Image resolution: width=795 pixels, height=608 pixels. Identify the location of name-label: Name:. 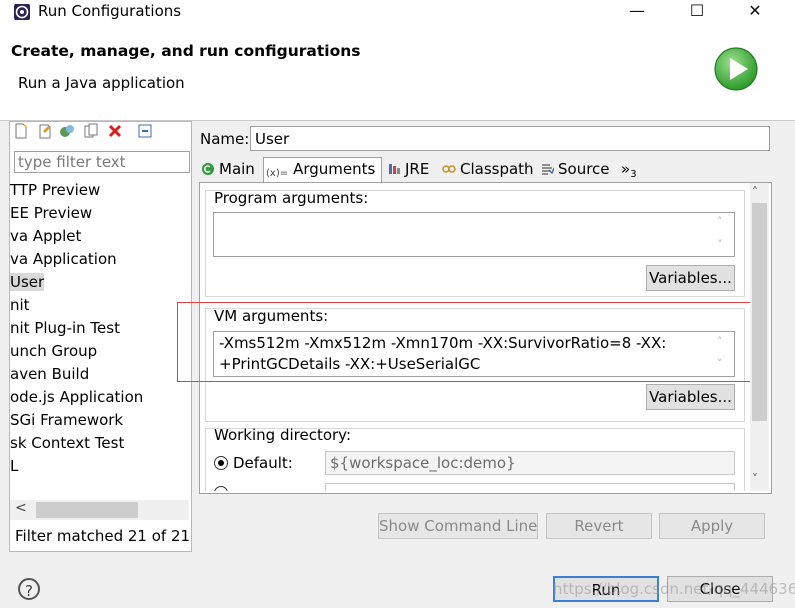
(225, 139).